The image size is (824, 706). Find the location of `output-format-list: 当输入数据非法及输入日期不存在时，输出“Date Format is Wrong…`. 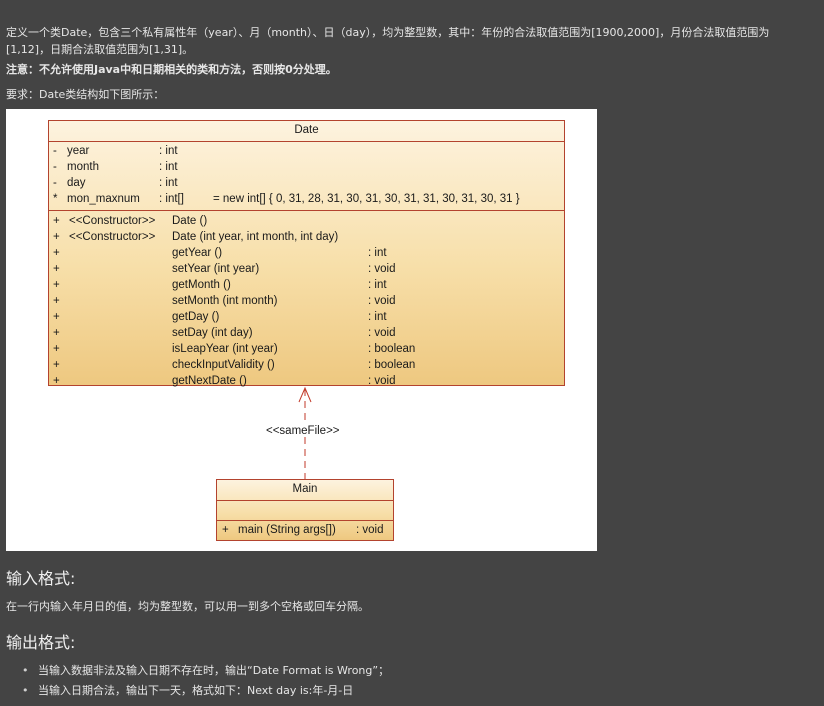

output-format-list: 当输入数据非法及输入日期不存在时，输出“Date Format is Wrong… is located at coordinates (205, 681).